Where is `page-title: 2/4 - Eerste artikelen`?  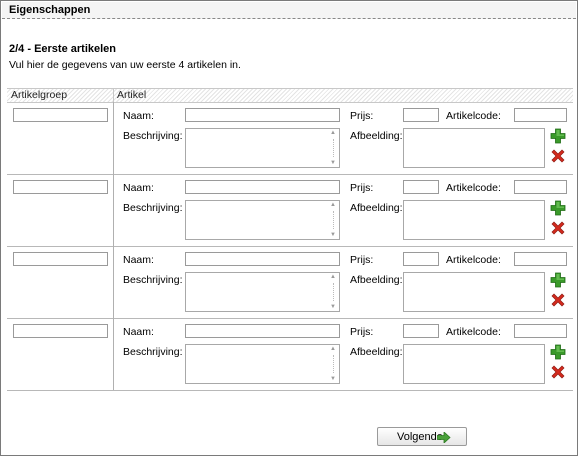
page-title: 2/4 - Eerste artikelen is located at coordinates (63, 49).